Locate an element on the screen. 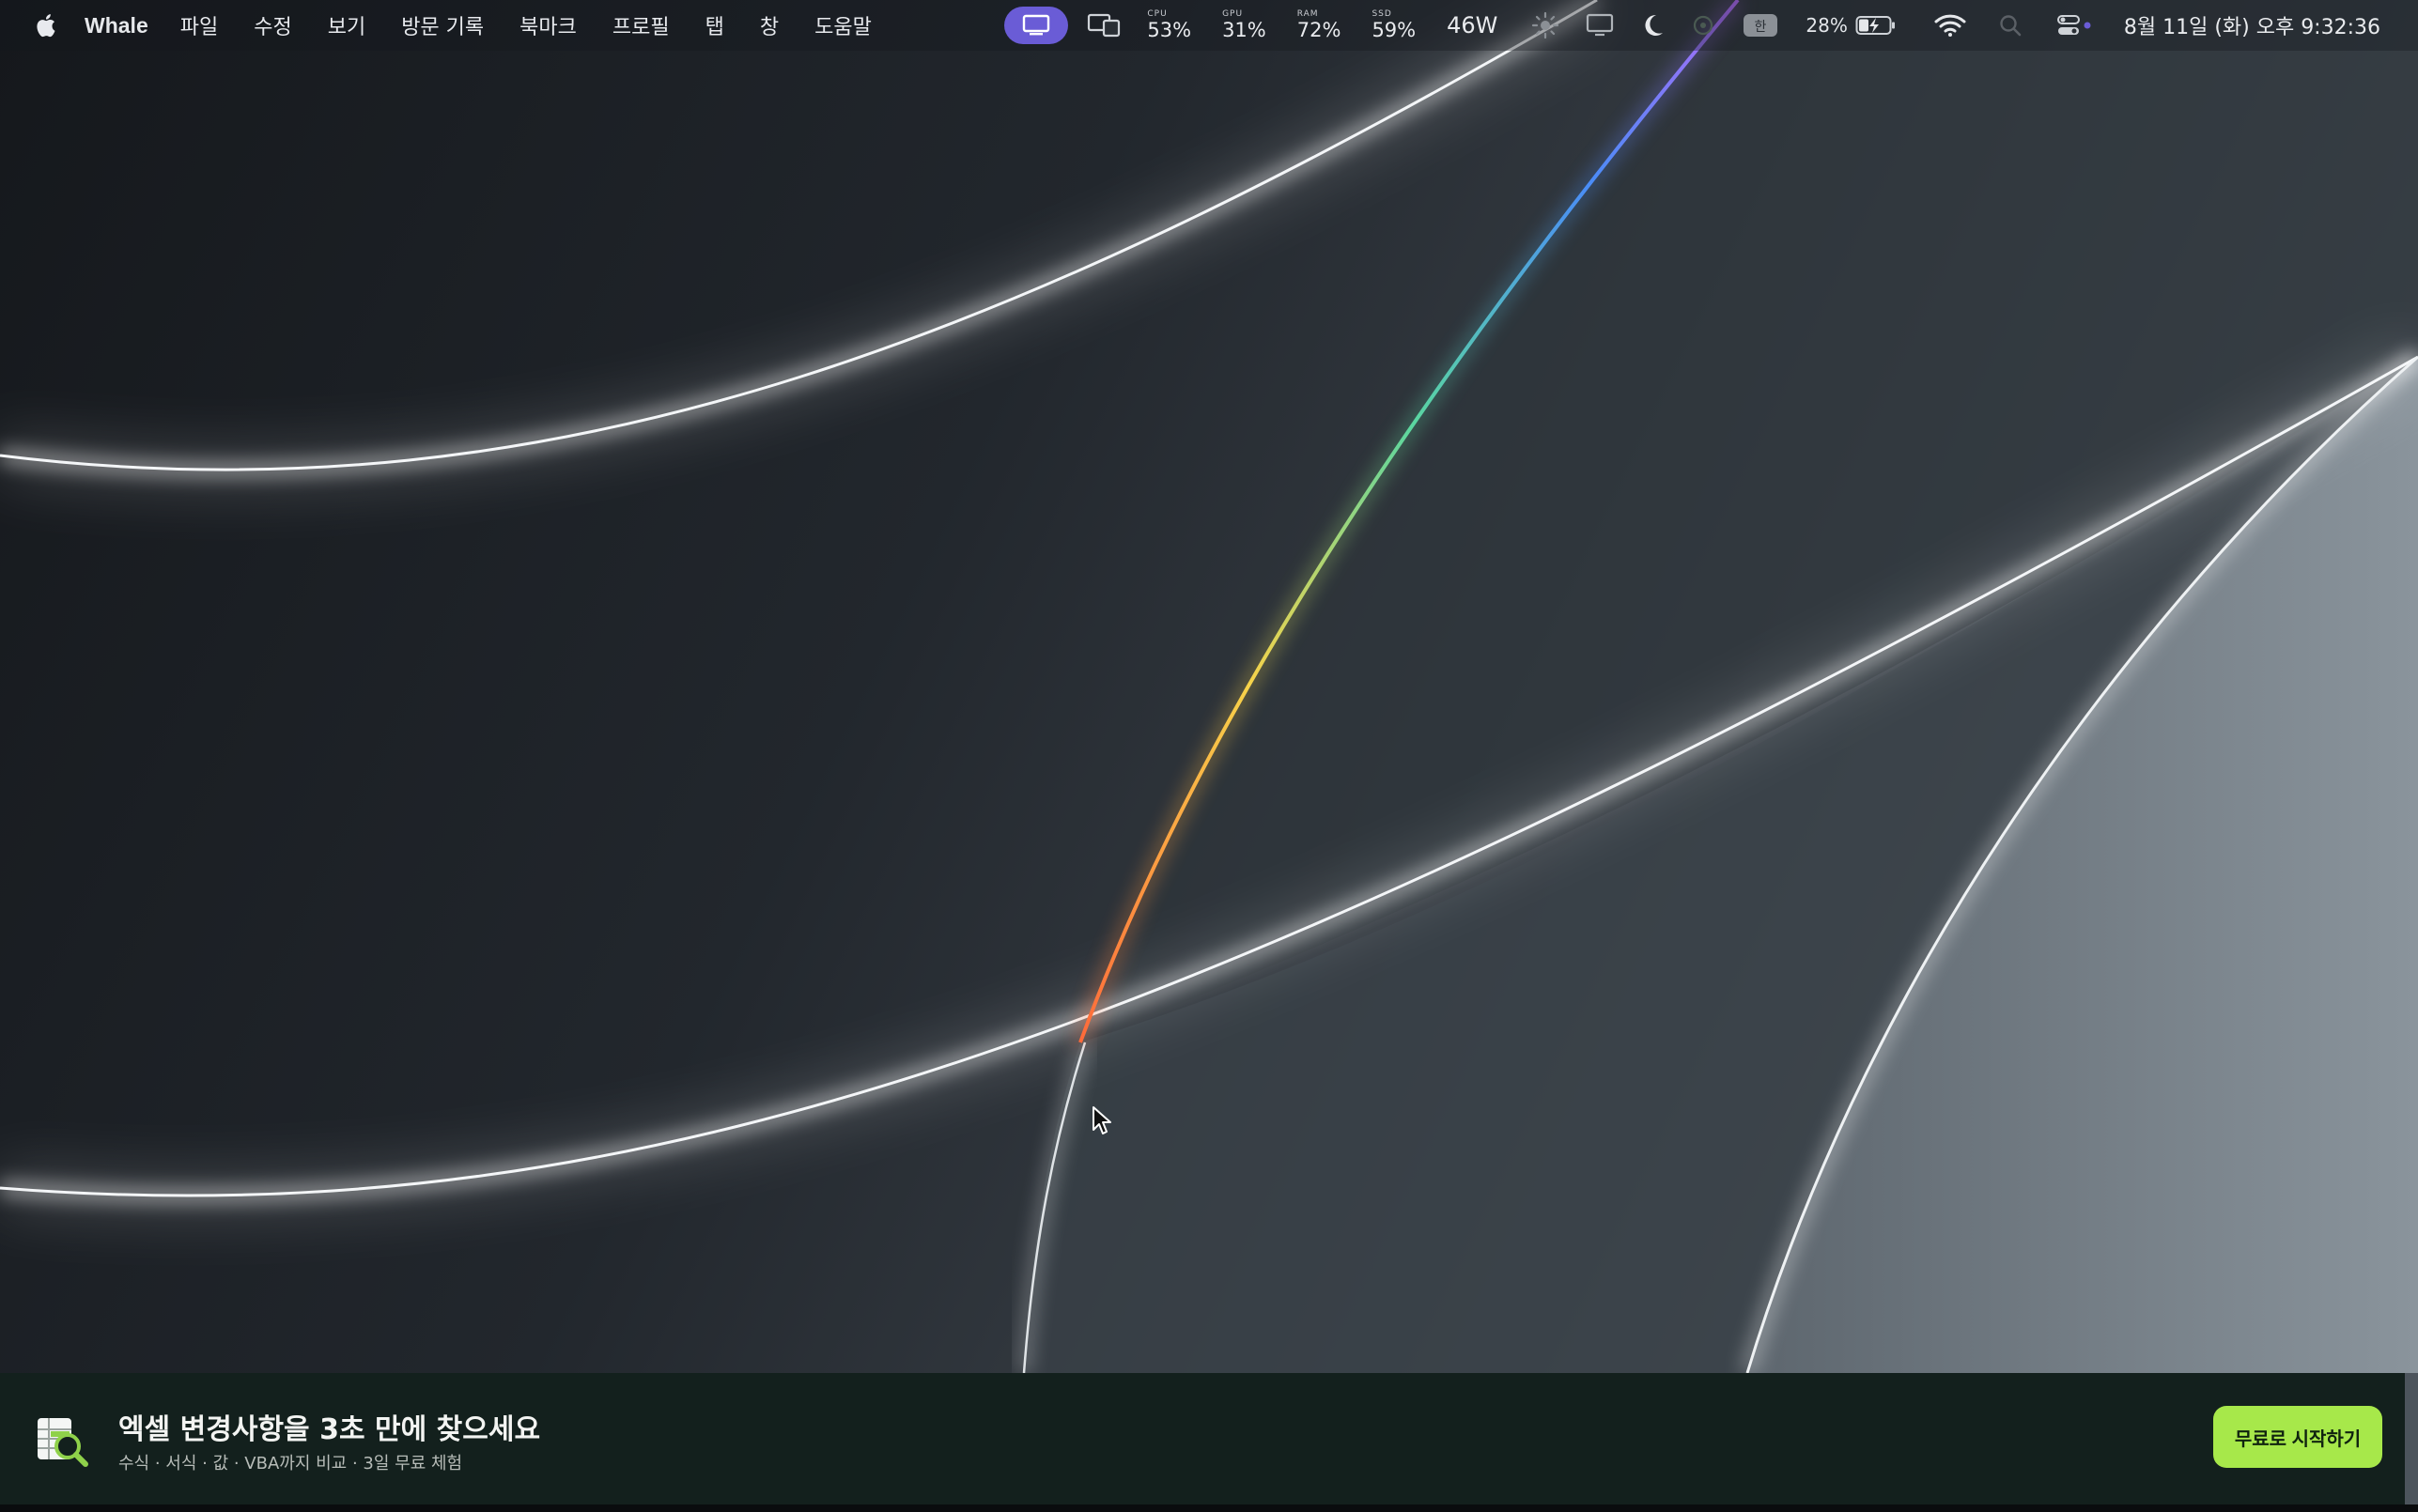 The width and height of the screenshot is (2418, 1512). ram-label: RAM is located at coordinates (1307, 14).